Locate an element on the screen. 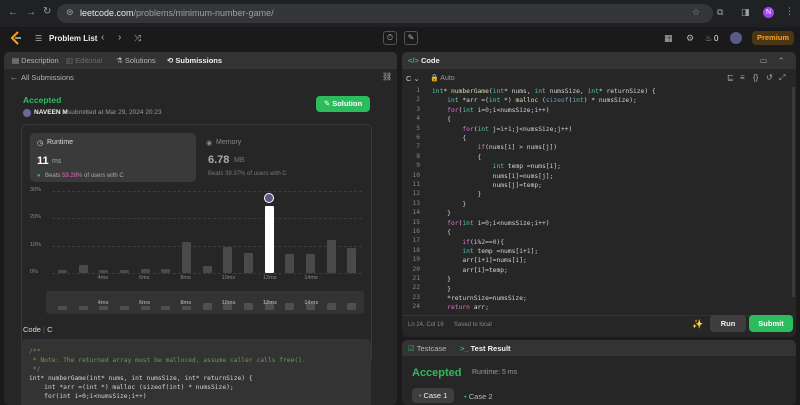 The image size is (800, 405). x-tick-label: 10ms is located at coordinates (228, 278).